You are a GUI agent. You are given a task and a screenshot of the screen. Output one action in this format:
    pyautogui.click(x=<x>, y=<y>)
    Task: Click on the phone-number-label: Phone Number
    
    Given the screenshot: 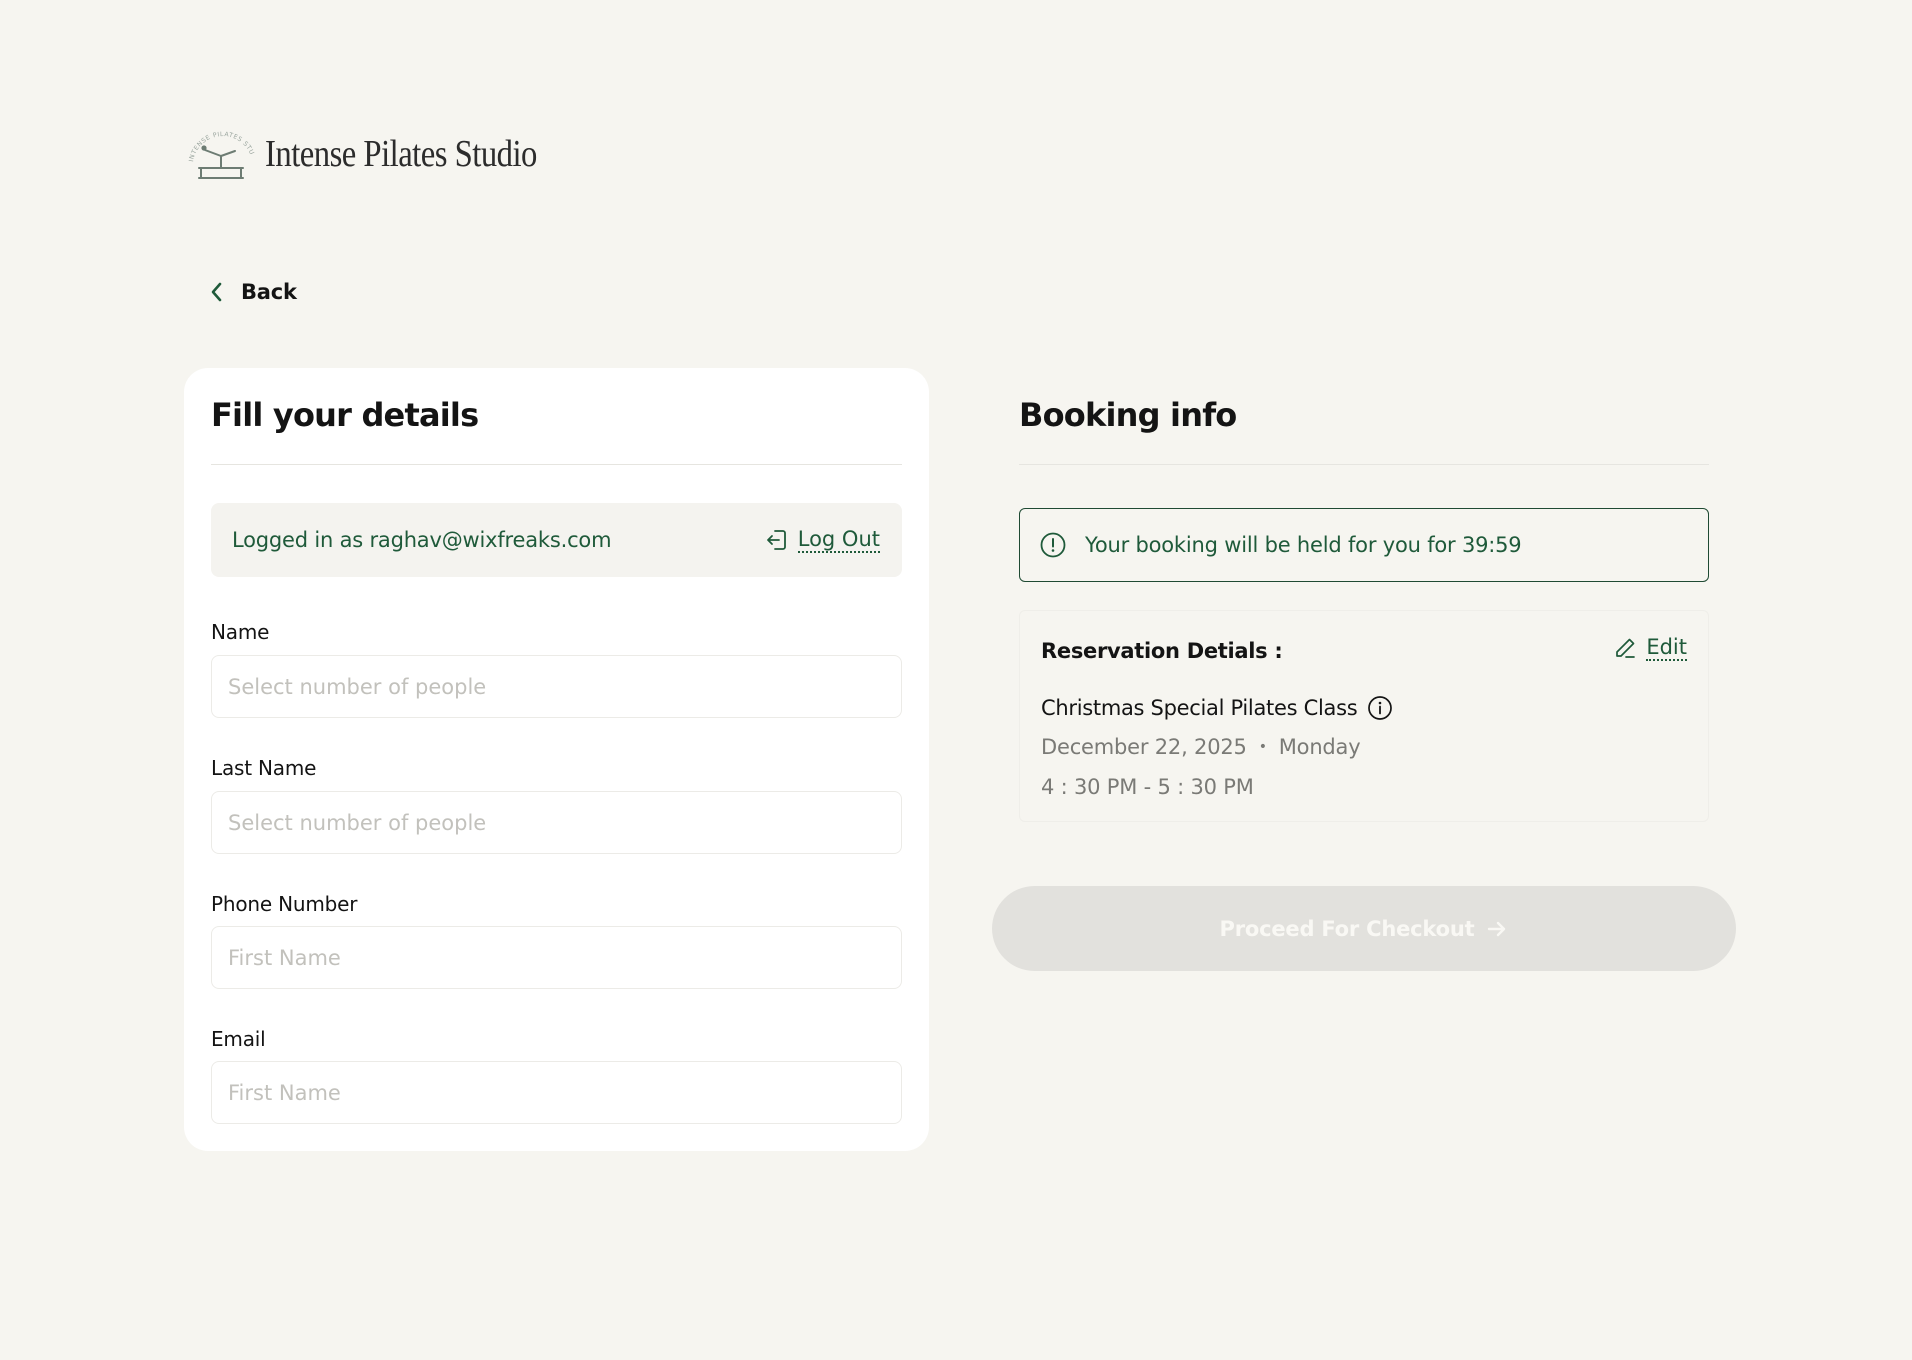 What is the action you would take?
    pyautogui.click(x=284, y=904)
    